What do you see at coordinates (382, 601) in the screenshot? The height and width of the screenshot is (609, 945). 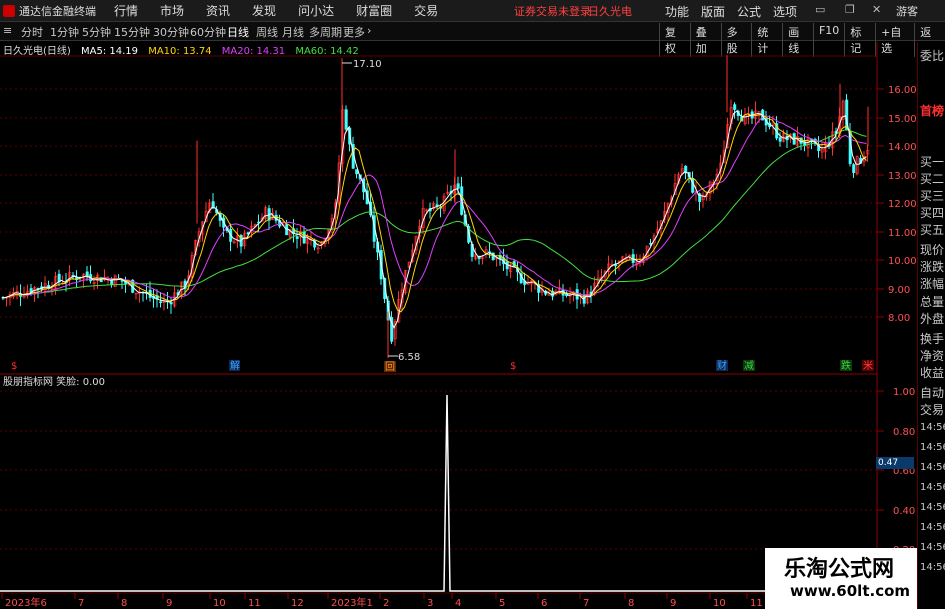 I see `date-axis: 2023年6 7 8 9 10 11 12 2023年1 2 3 4 5 6 7 8 9 10 11` at bounding box center [382, 601].